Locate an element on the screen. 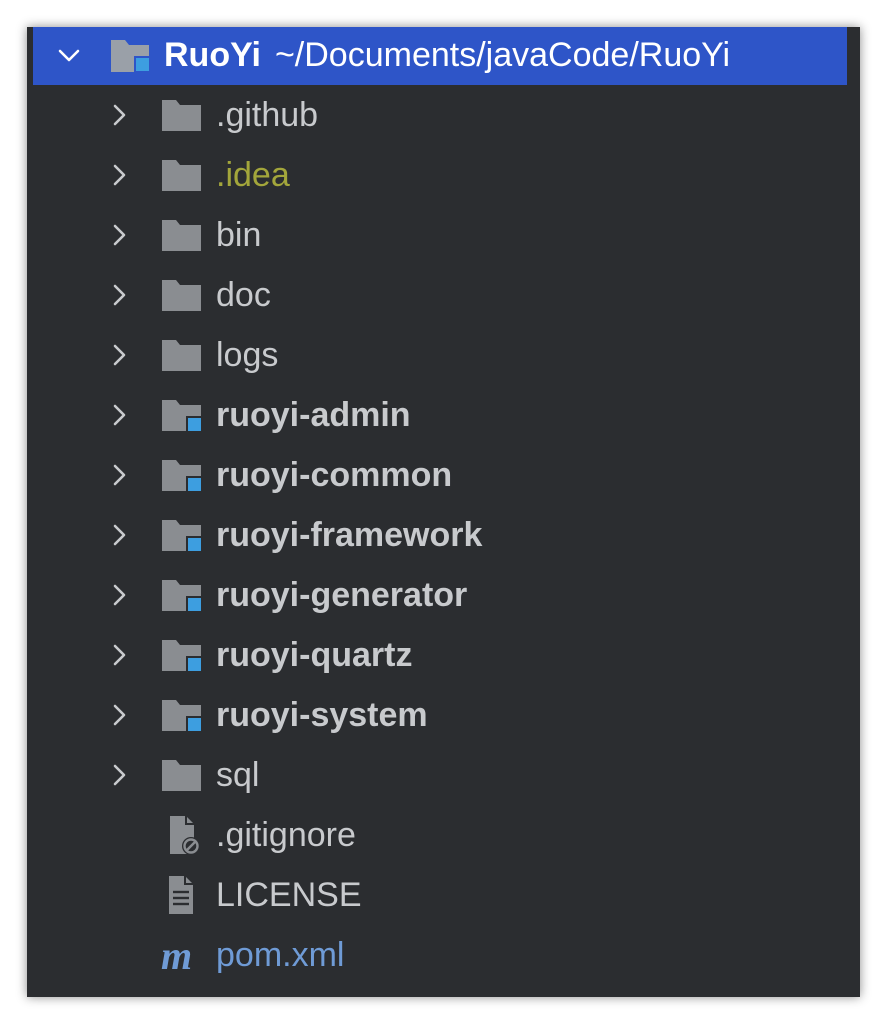 The image size is (887, 1024). tree-item-label: ruoyi-common is located at coordinates (334, 475).